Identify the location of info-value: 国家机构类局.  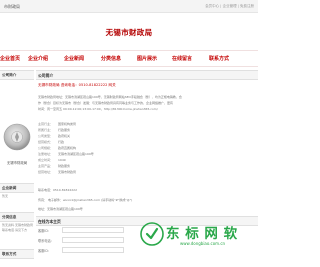
(67, 124).